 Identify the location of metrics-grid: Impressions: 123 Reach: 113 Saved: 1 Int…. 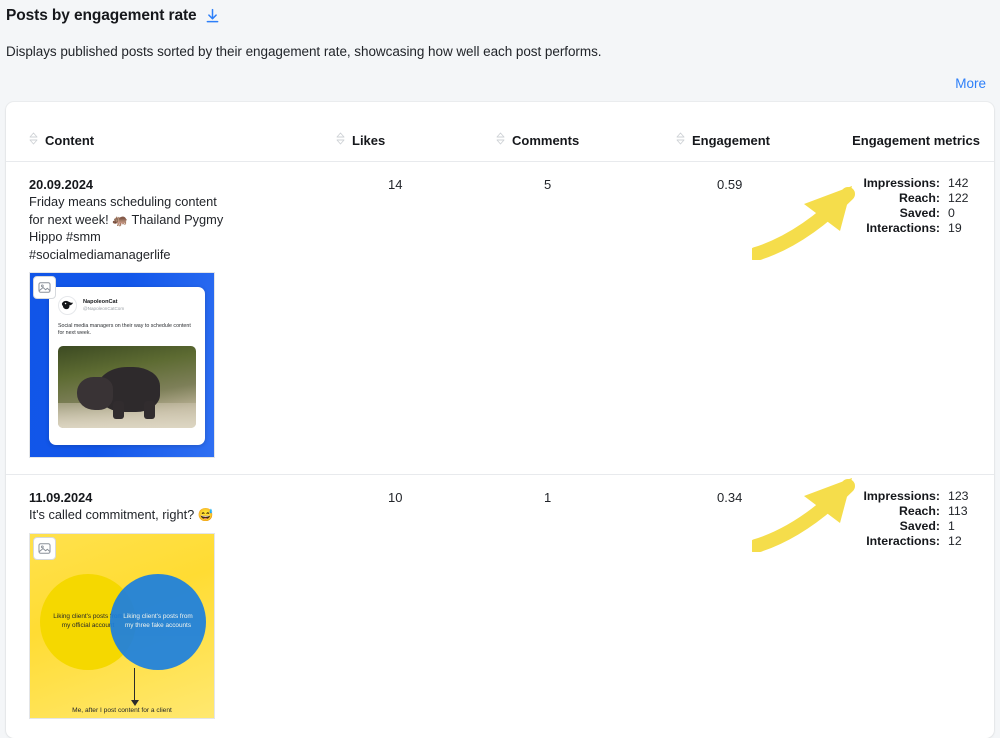
(913, 519).